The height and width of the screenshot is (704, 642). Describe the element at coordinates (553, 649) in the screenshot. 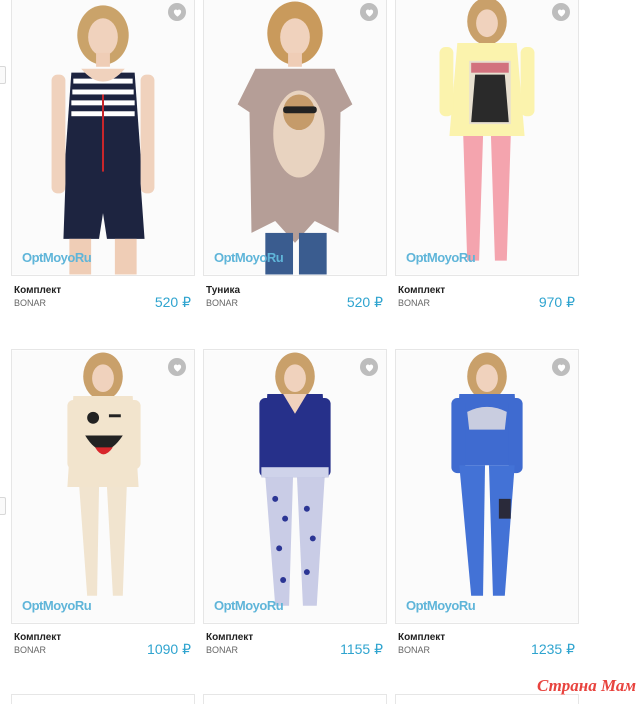

I see `product-price: 1235 ₽` at that location.